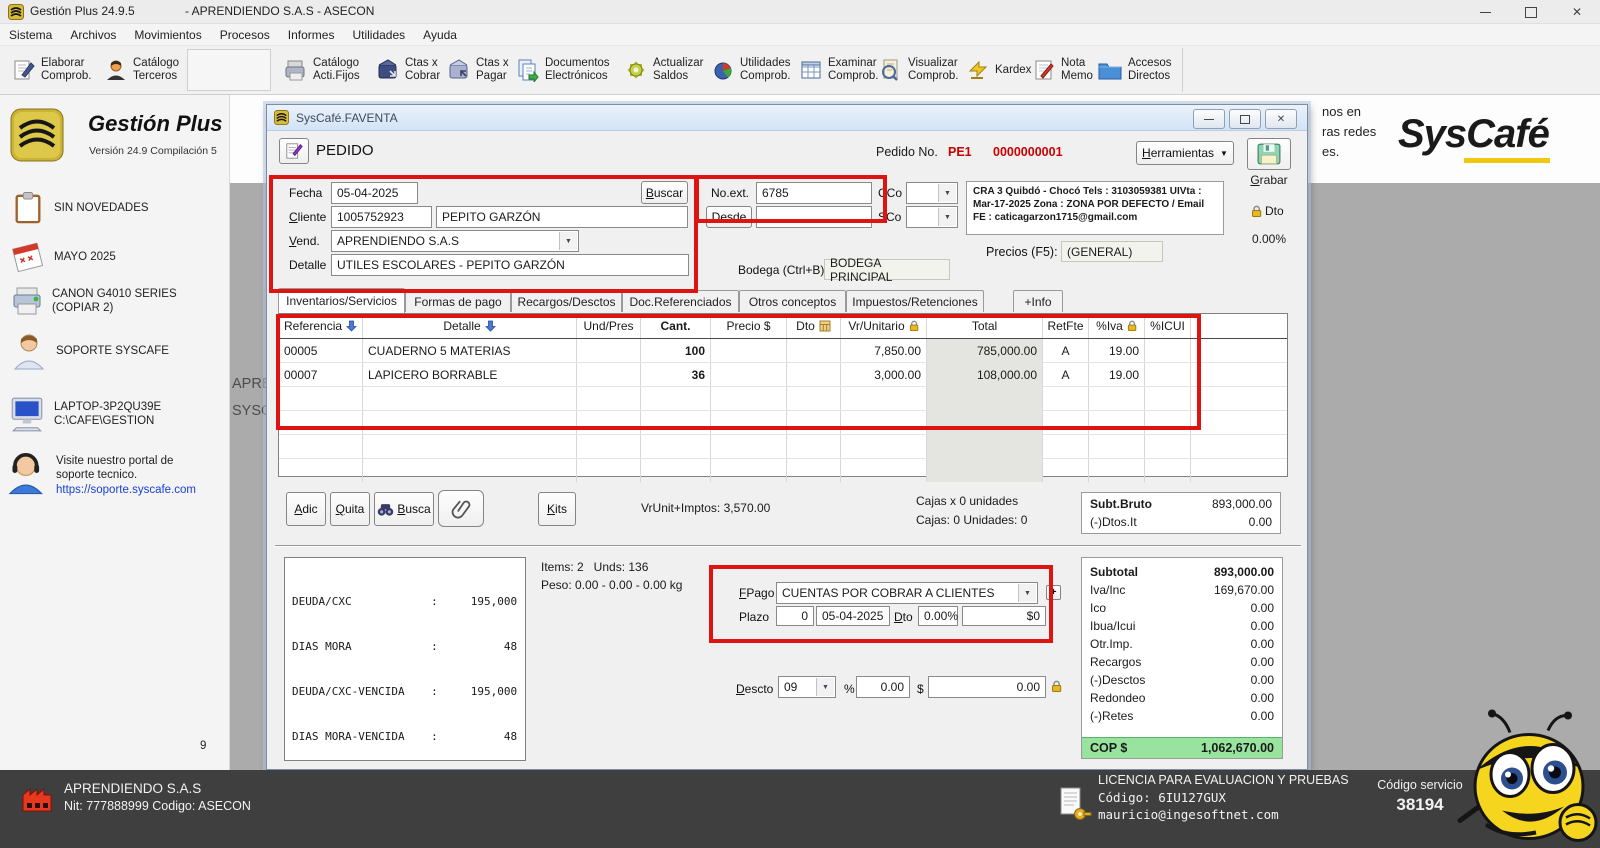 The image size is (1600, 848). What do you see at coordinates (562, 217) in the screenshot?
I see `cliente-nombre-input: PEPITO GARZÓN` at bounding box center [562, 217].